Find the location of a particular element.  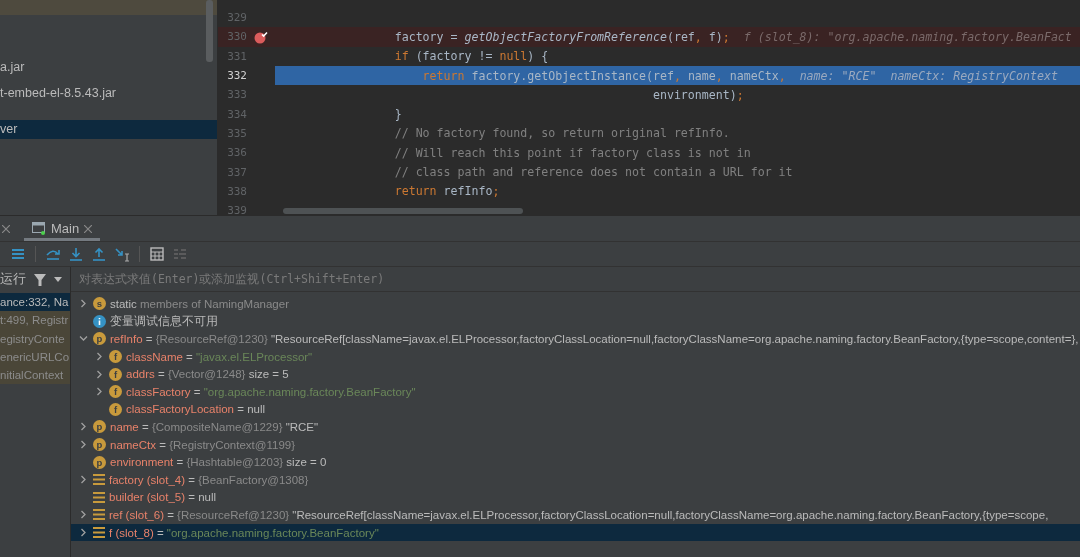

frames-label: 运行 is located at coordinates (13, 279).